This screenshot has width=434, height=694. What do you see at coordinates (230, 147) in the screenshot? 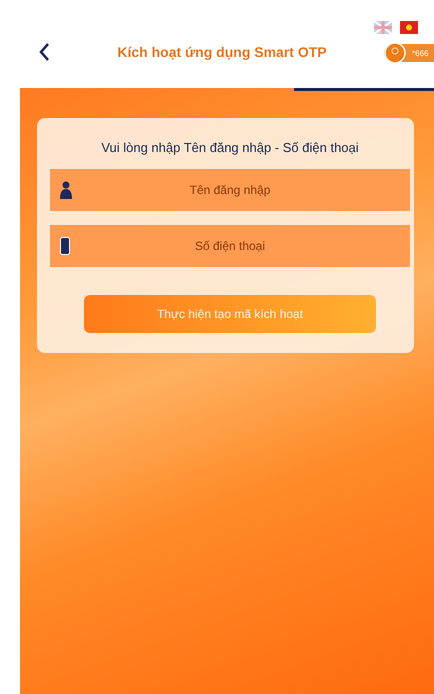
I see `form-heading: Vui lòng nhập Tên đăng nhập - Số điện thoại` at bounding box center [230, 147].